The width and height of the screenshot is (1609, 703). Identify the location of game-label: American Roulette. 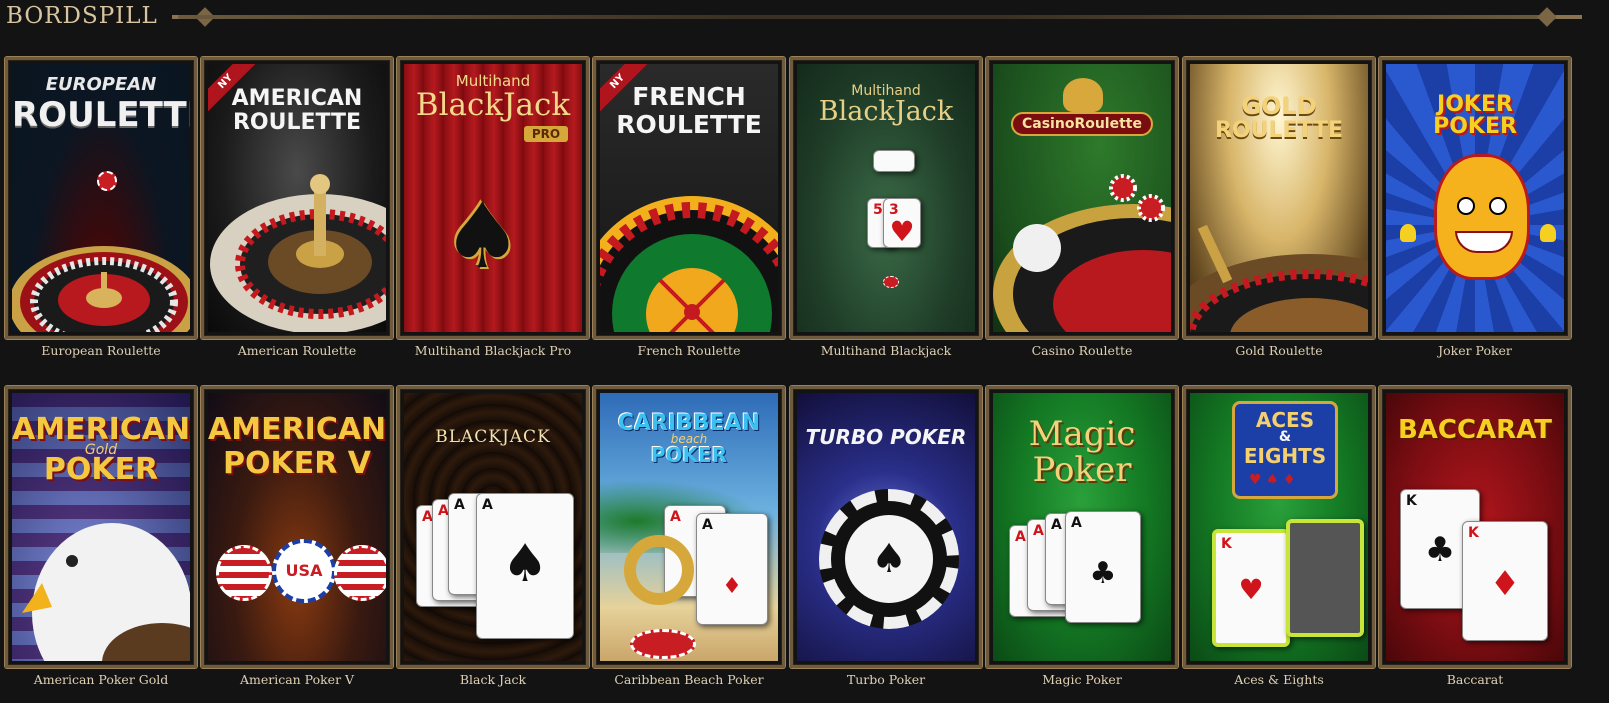
(297, 350).